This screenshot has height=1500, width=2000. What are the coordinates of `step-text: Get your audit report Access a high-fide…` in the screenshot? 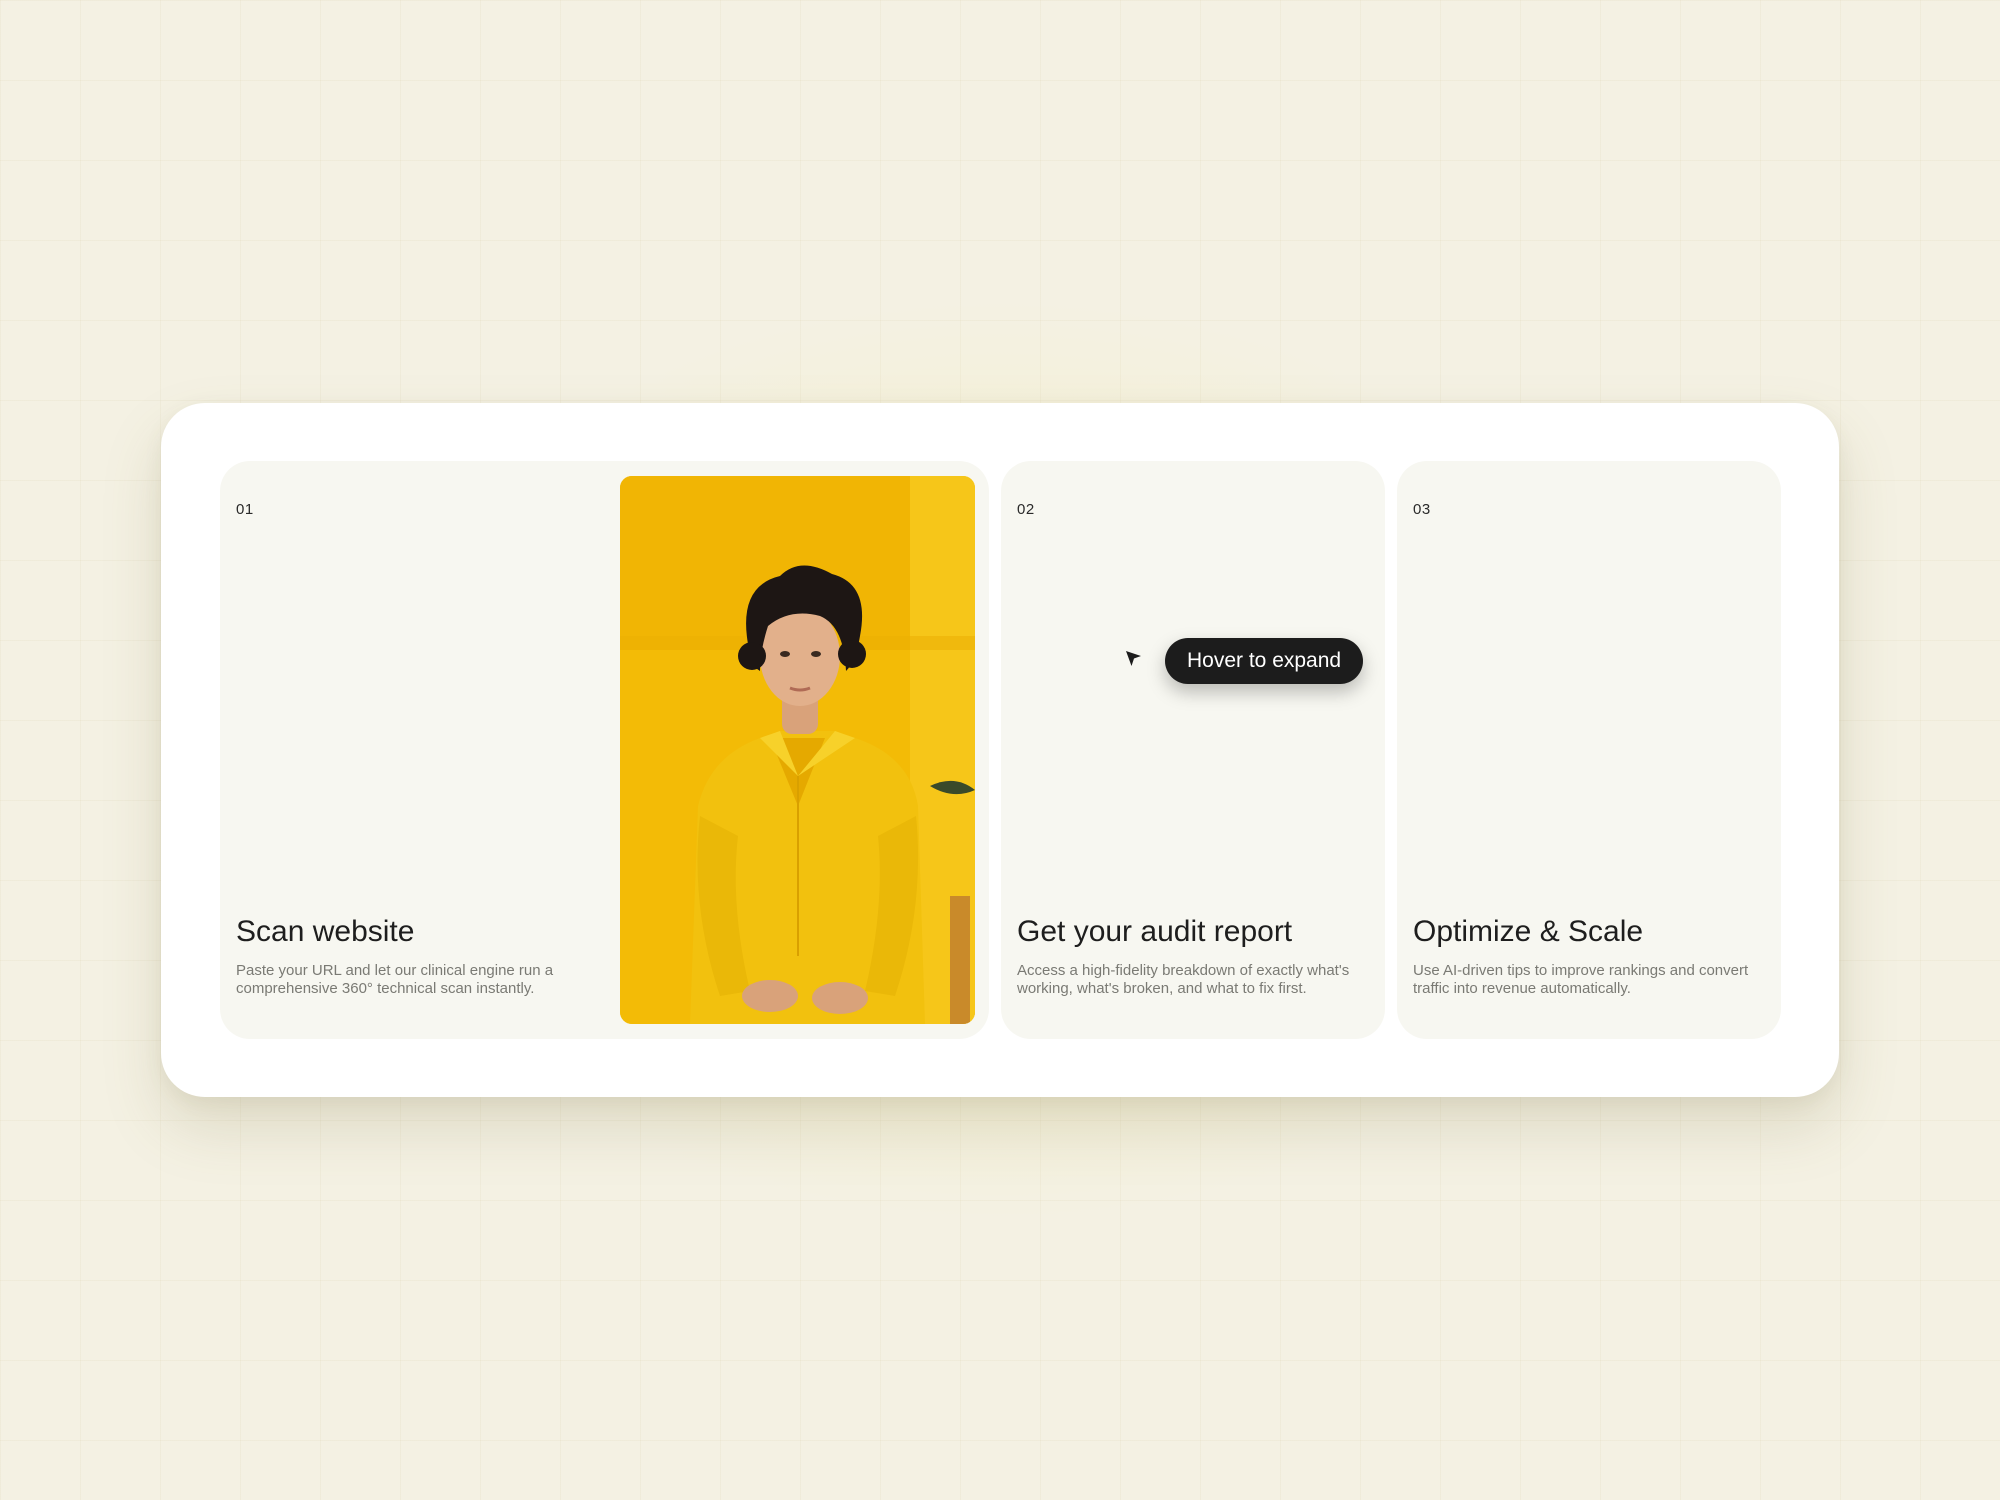 It's located at (1192, 957).